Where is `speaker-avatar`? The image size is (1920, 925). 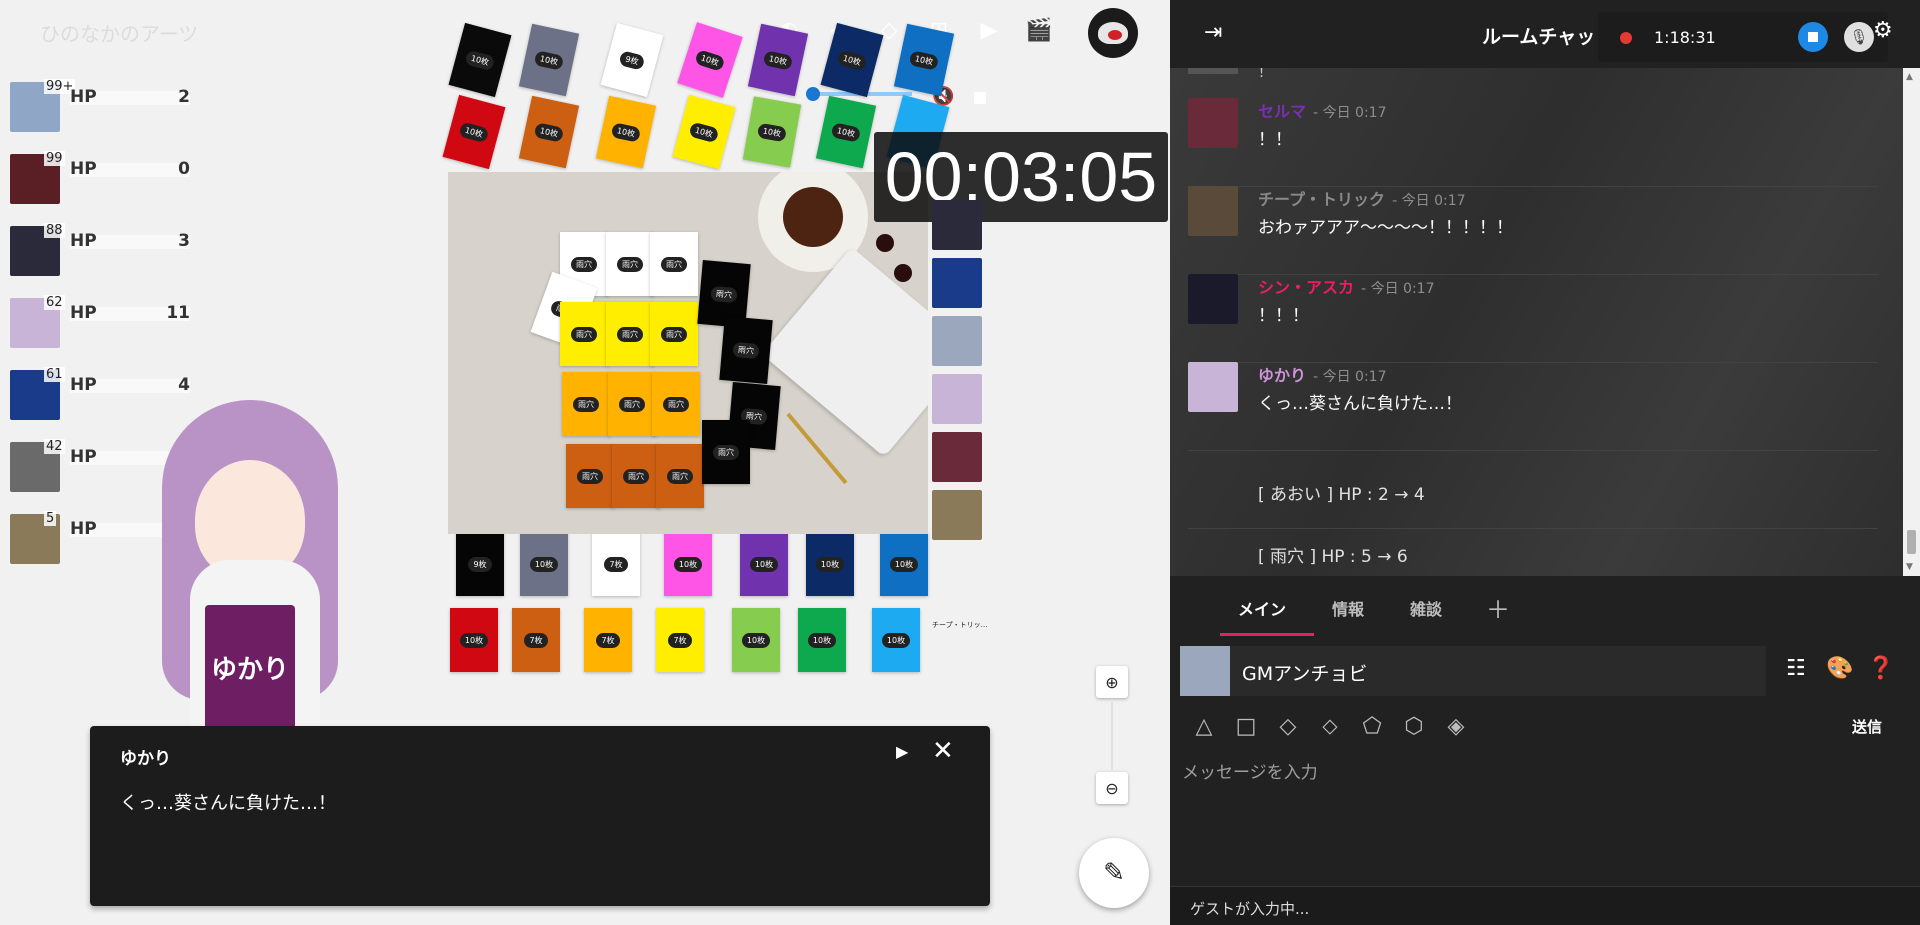
speaker-avatar is located at coordinates (1205, 671).